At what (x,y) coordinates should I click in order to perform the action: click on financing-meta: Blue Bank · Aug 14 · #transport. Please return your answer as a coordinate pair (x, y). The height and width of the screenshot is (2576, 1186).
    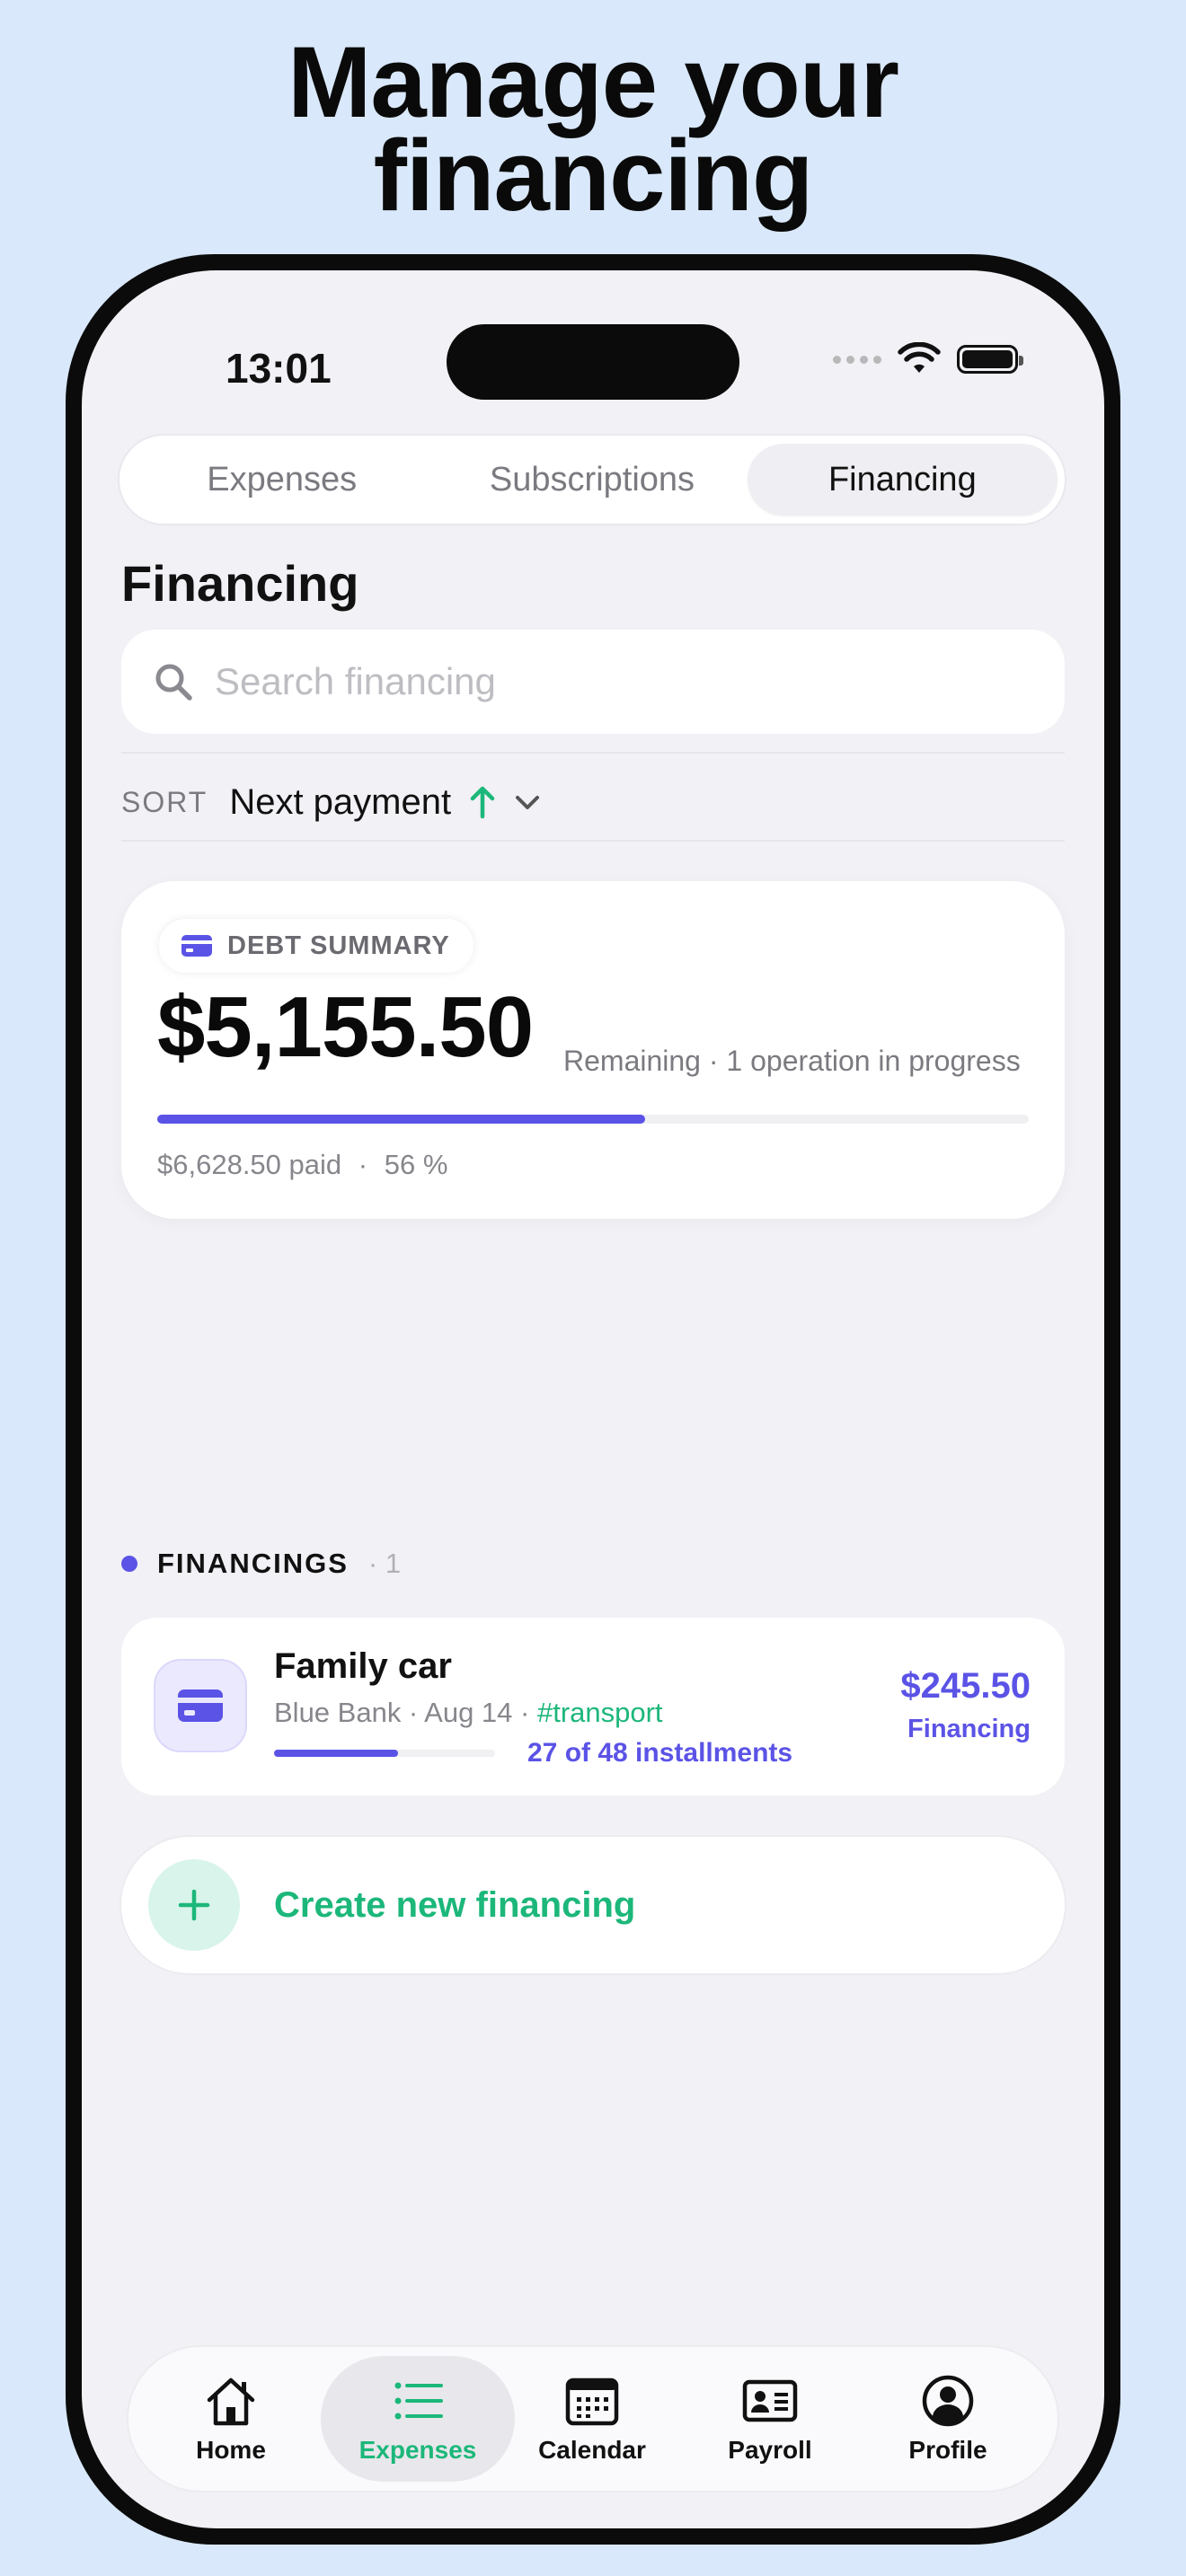
    Looking at the image, I should click on (468, 1713).